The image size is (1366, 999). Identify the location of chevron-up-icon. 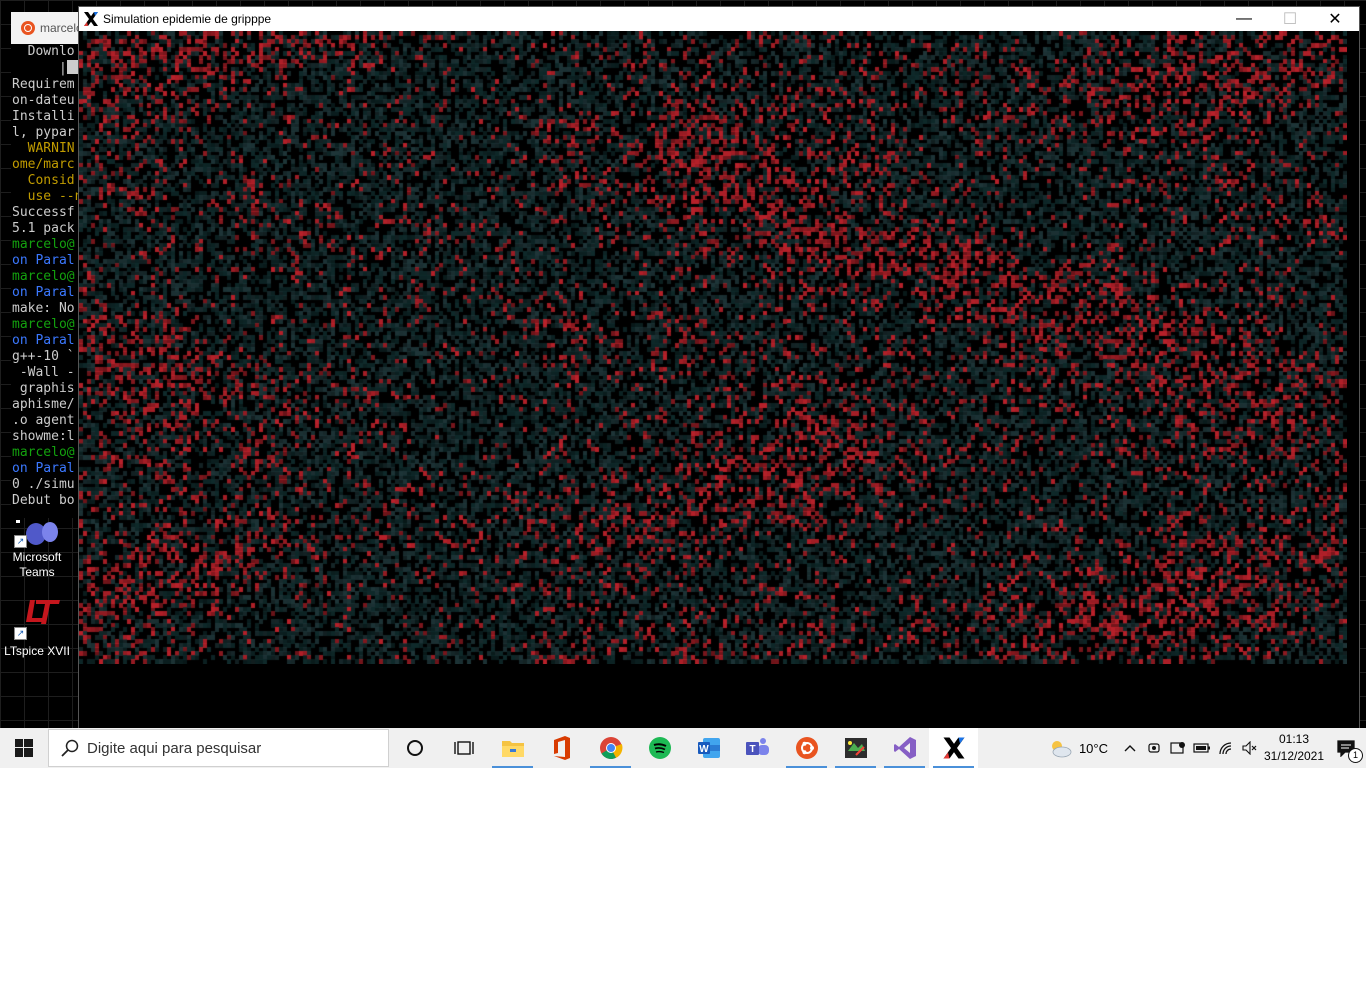
(1130, 748).